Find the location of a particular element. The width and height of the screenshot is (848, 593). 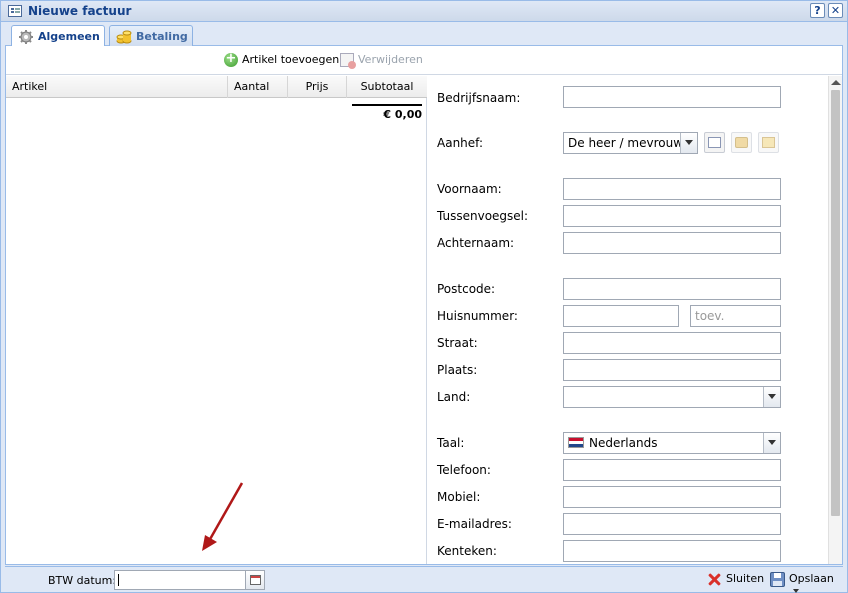

save-button-label: Opslaan is located at coordinates (811, 578).